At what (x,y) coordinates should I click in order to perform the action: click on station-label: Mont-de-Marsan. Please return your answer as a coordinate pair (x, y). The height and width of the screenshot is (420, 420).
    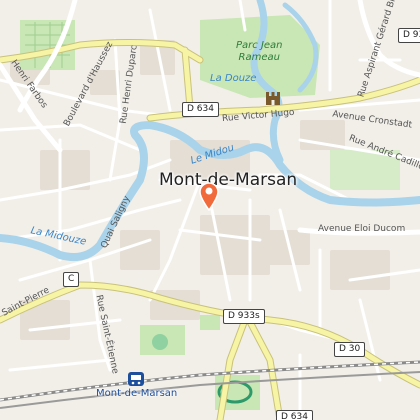
    Looking at the image, I should click on (137, 393).